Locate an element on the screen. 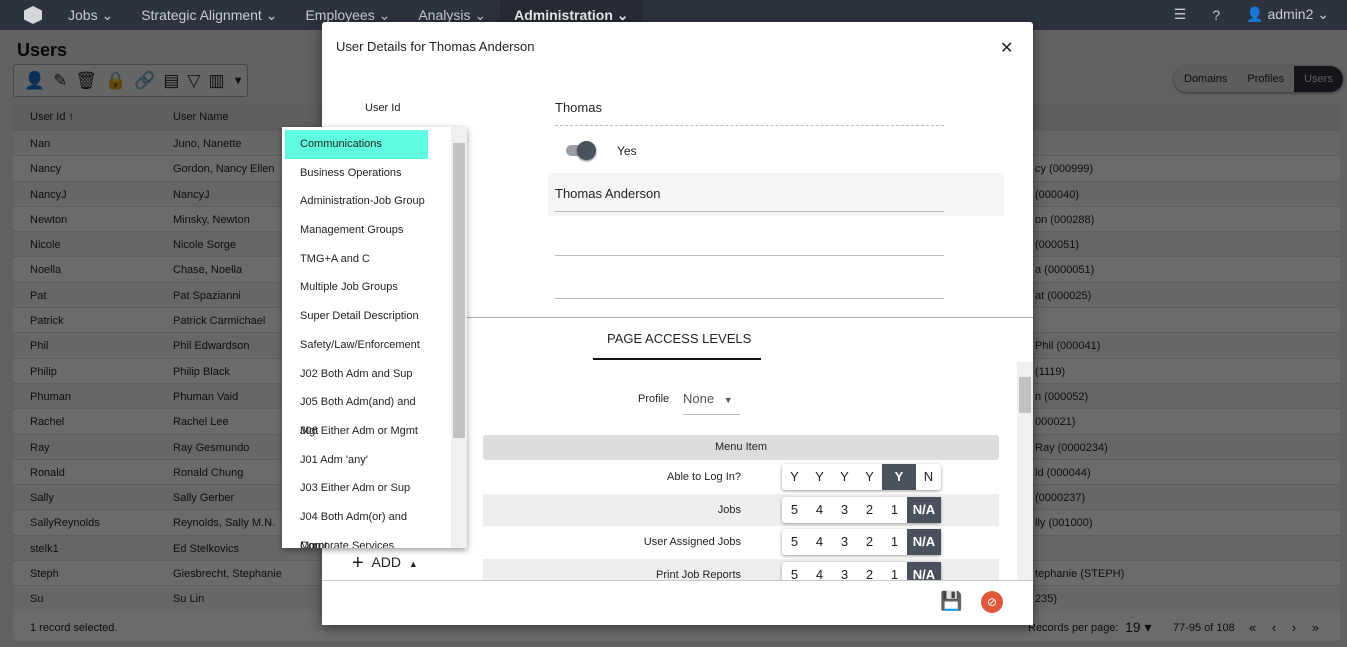  dropdown-option: Multiple Job Groups is located at coordinates (356, 287).